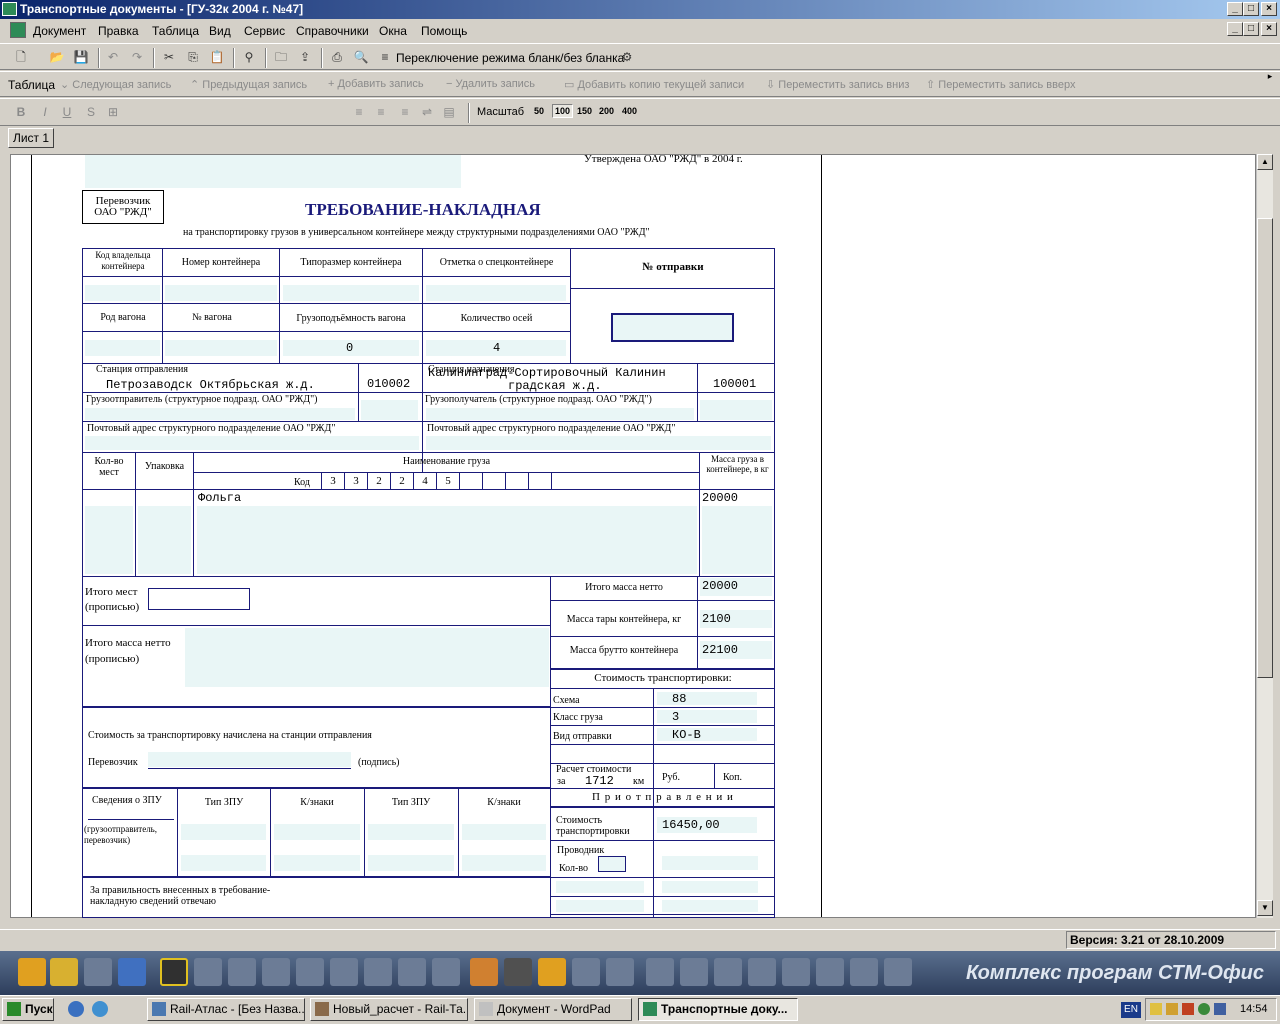  Describe the element at coordinates (1265, 448) in the screenshot. I see `scroll-thumb` at that location.